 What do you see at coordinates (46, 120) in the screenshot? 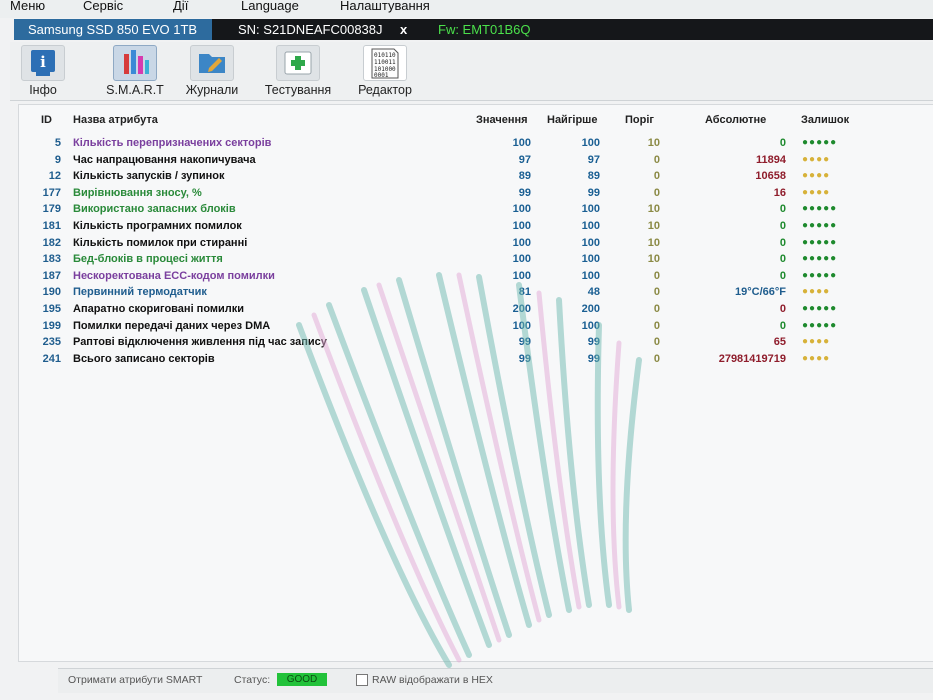
I see `column-header-id: ID` at bounding box center [46, 120].